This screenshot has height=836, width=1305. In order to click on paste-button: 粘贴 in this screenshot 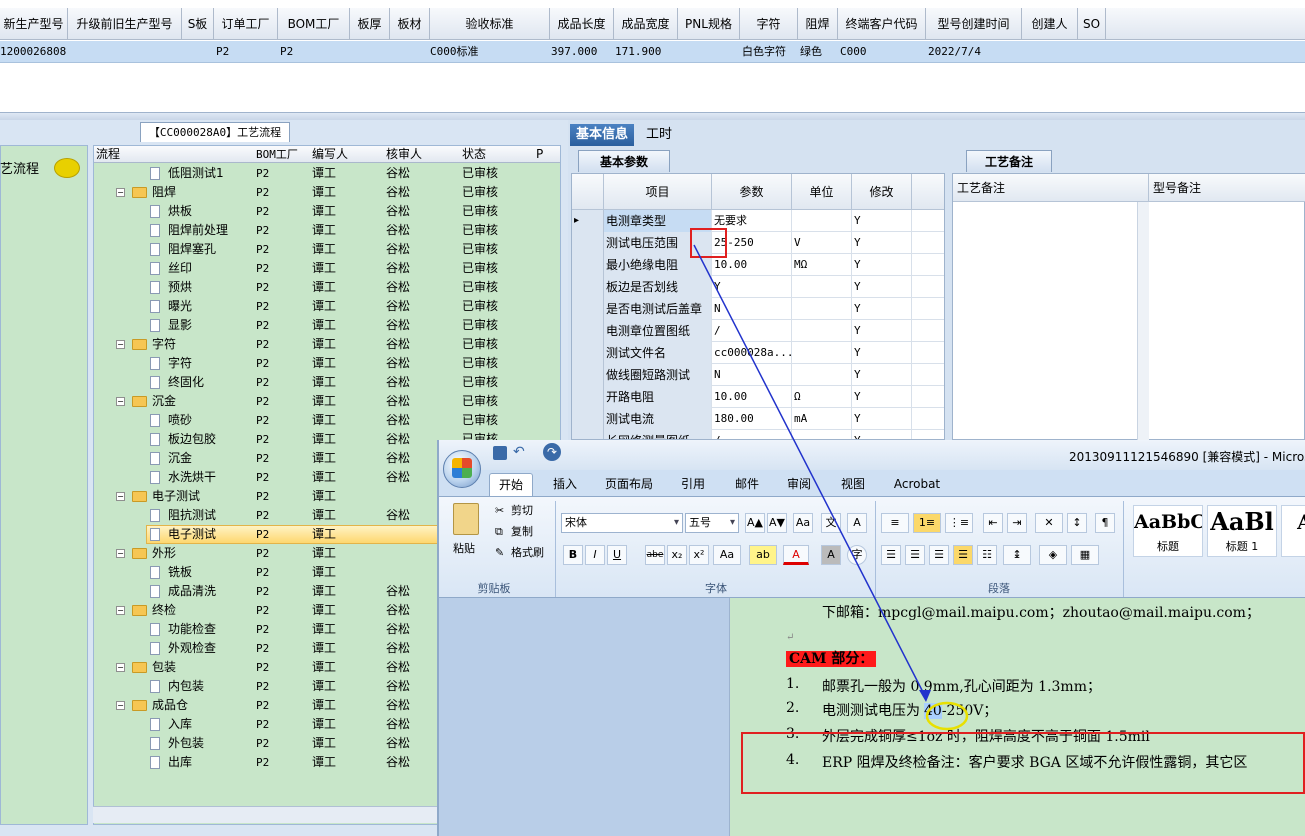, I will do `click(464, 549)`.